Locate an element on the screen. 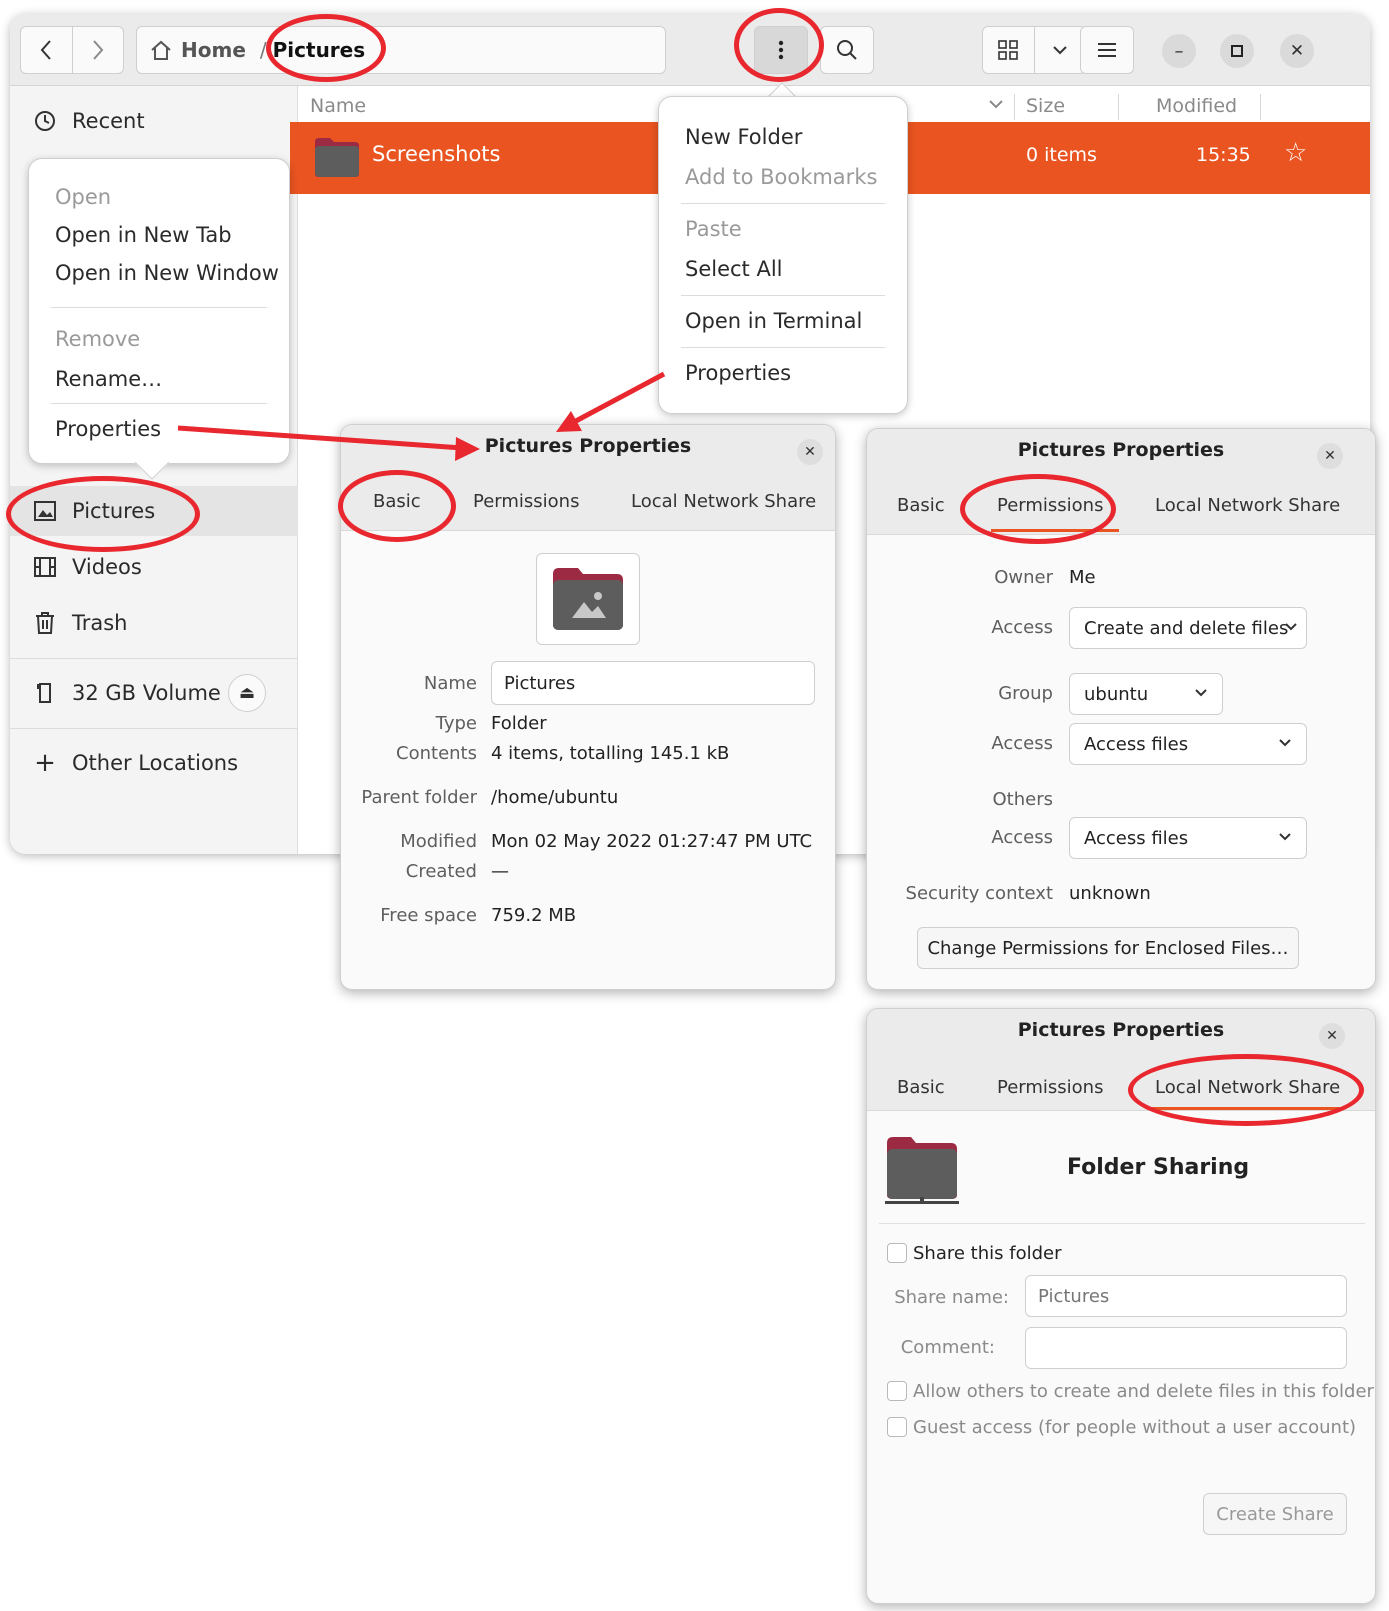  arrow-menu-properties-to-dialog is located at coordinates (611, 401).